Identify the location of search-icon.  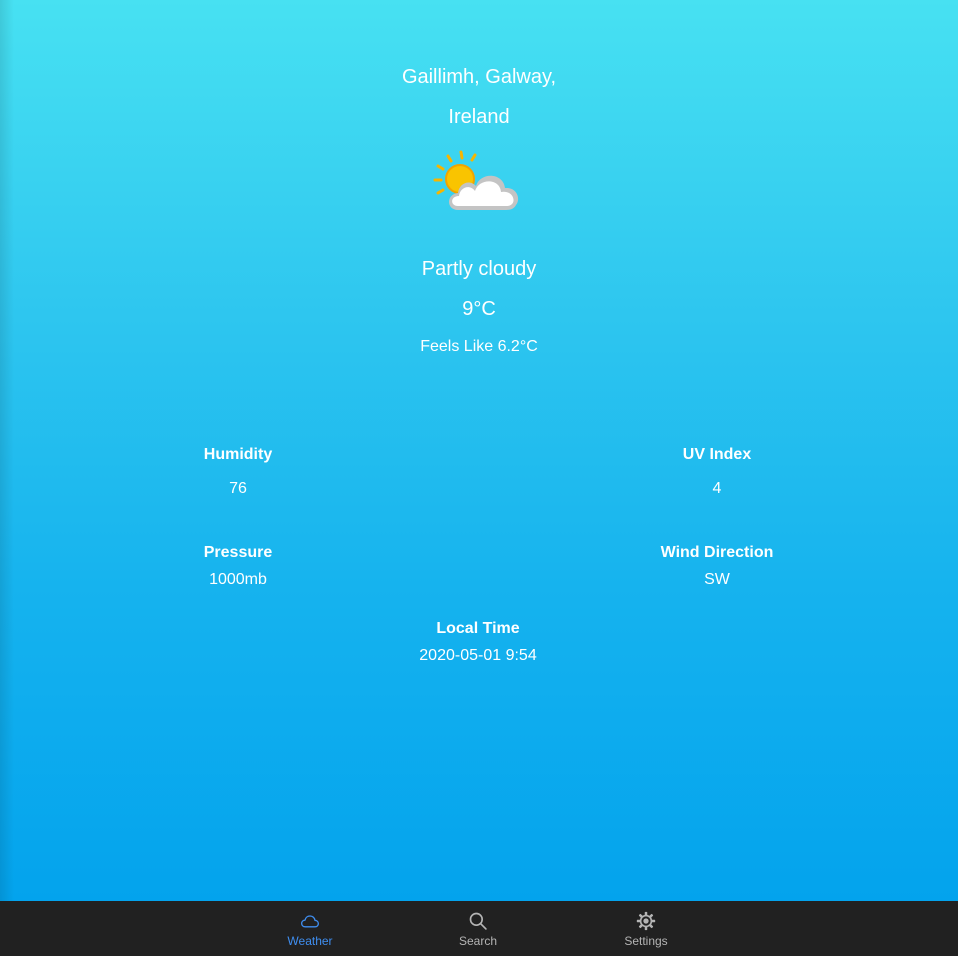
(478, 921).